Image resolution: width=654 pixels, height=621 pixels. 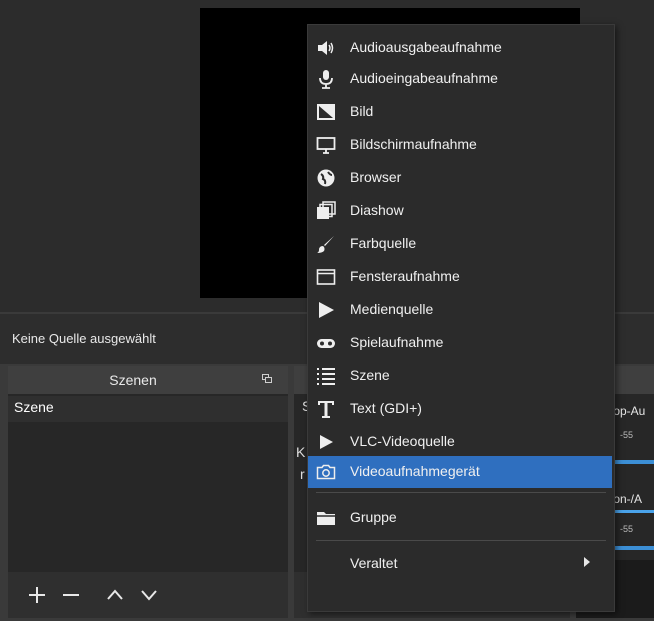 I want to click on menu-item-label: Veraltet, so click(x=374, y=563).